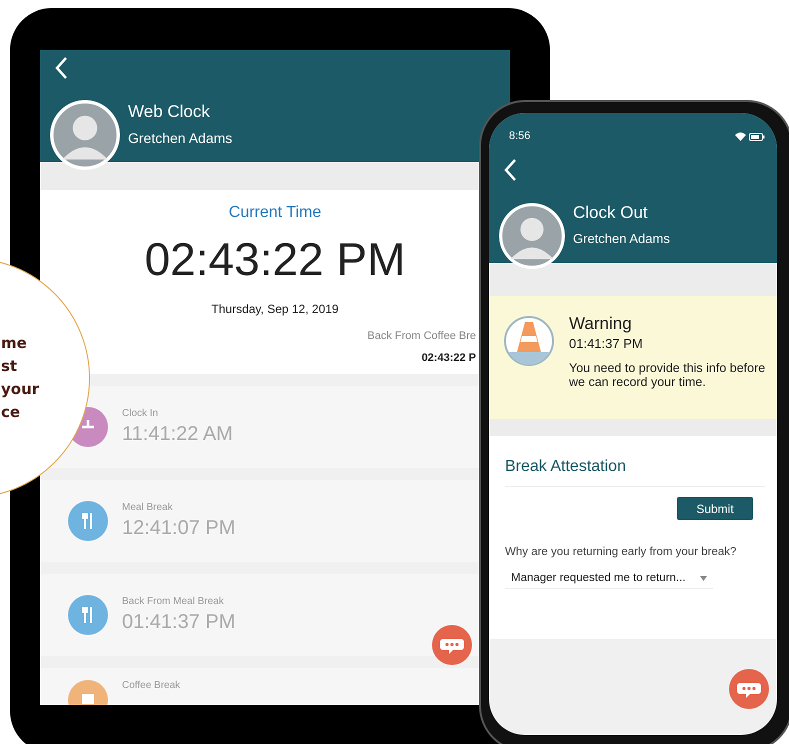 The image size is (789, 744). What do you see at coordinates (179, 528) in the screenshot?
I see `punch-time: 12:41:07 PM` at bounding box center [179, 528].